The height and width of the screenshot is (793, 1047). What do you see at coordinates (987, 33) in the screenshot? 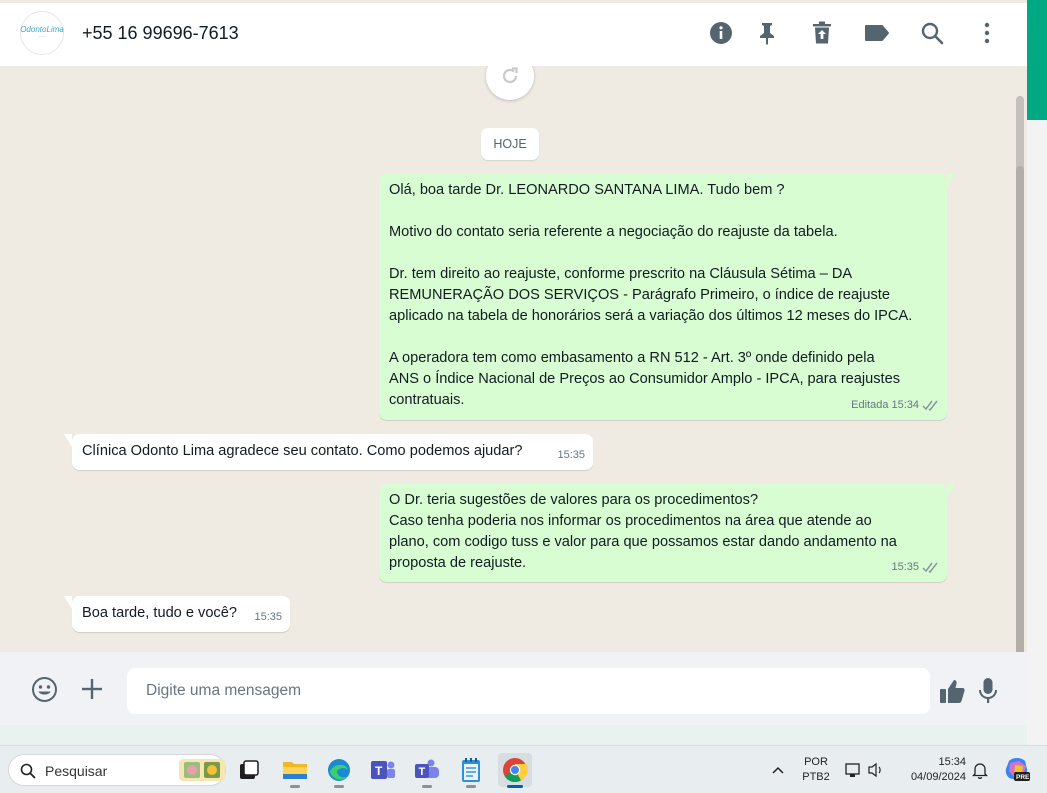
I see `menu-icon` at bounding box center [987, 33].